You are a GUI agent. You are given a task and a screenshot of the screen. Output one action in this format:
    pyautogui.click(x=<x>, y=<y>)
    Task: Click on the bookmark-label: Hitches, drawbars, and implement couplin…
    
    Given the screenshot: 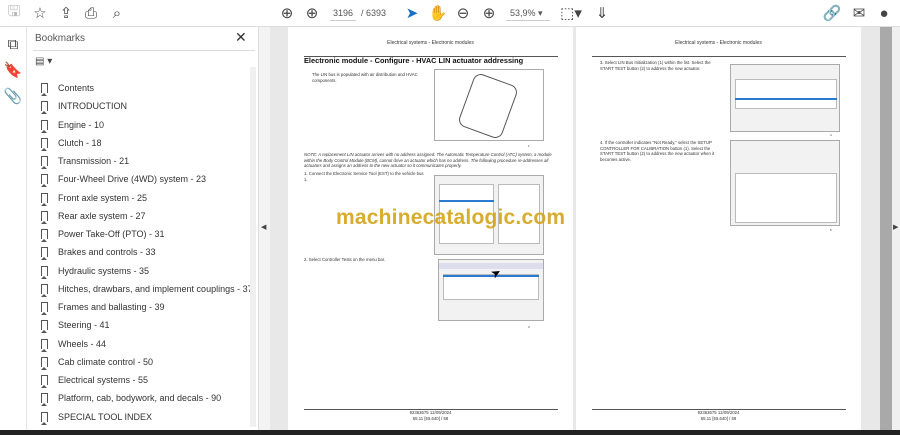 What is the action you would take?
    pyautogui.click(x=155, y=288)
    